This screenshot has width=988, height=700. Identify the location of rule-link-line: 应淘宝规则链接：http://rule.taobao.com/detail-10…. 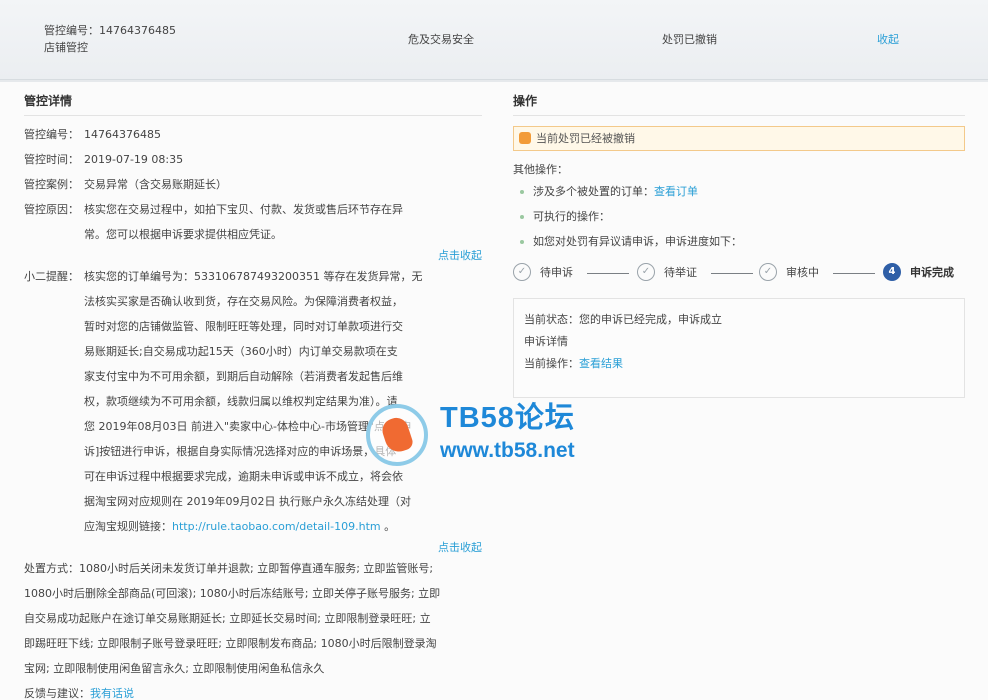
(253, 526).